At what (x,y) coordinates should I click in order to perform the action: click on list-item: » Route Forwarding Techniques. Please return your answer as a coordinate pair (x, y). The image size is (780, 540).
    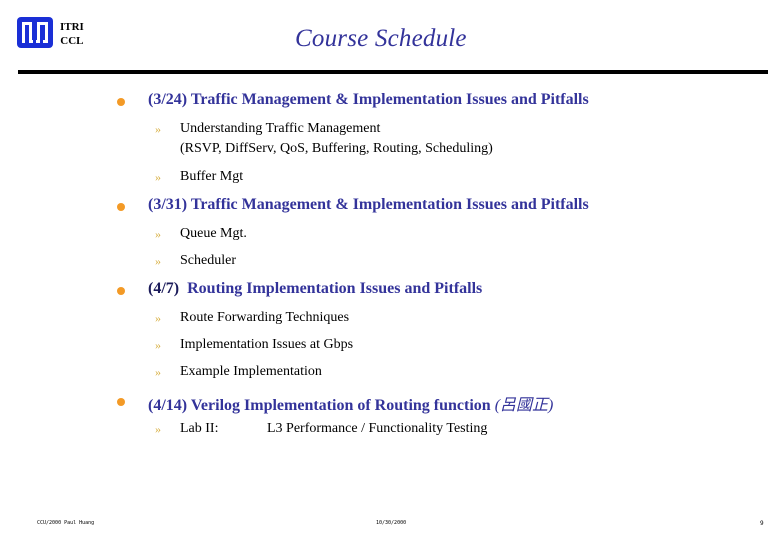
    Looking at the image, I should click on (252, 318).